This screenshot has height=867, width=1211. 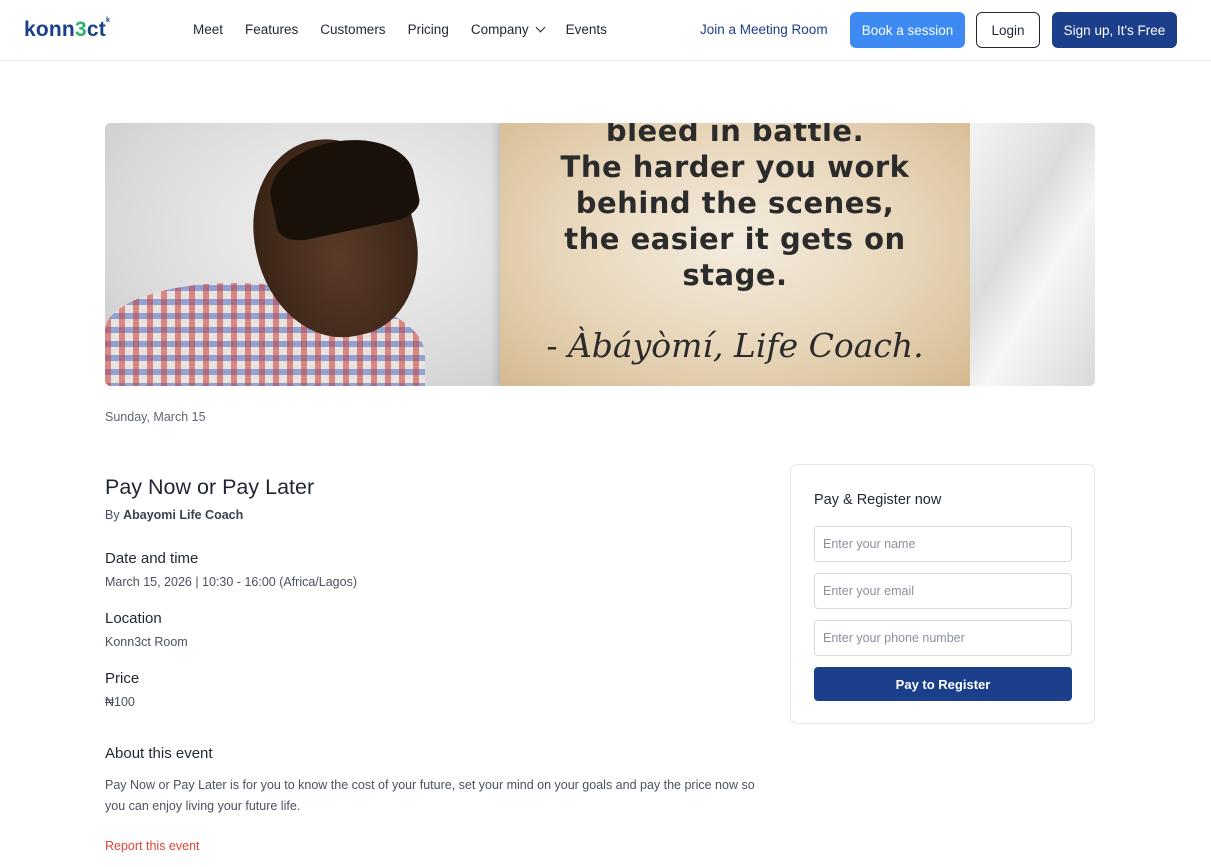 I want to click on register-card: Pay & Register now Pay to Register, so click(x=942, y=594).